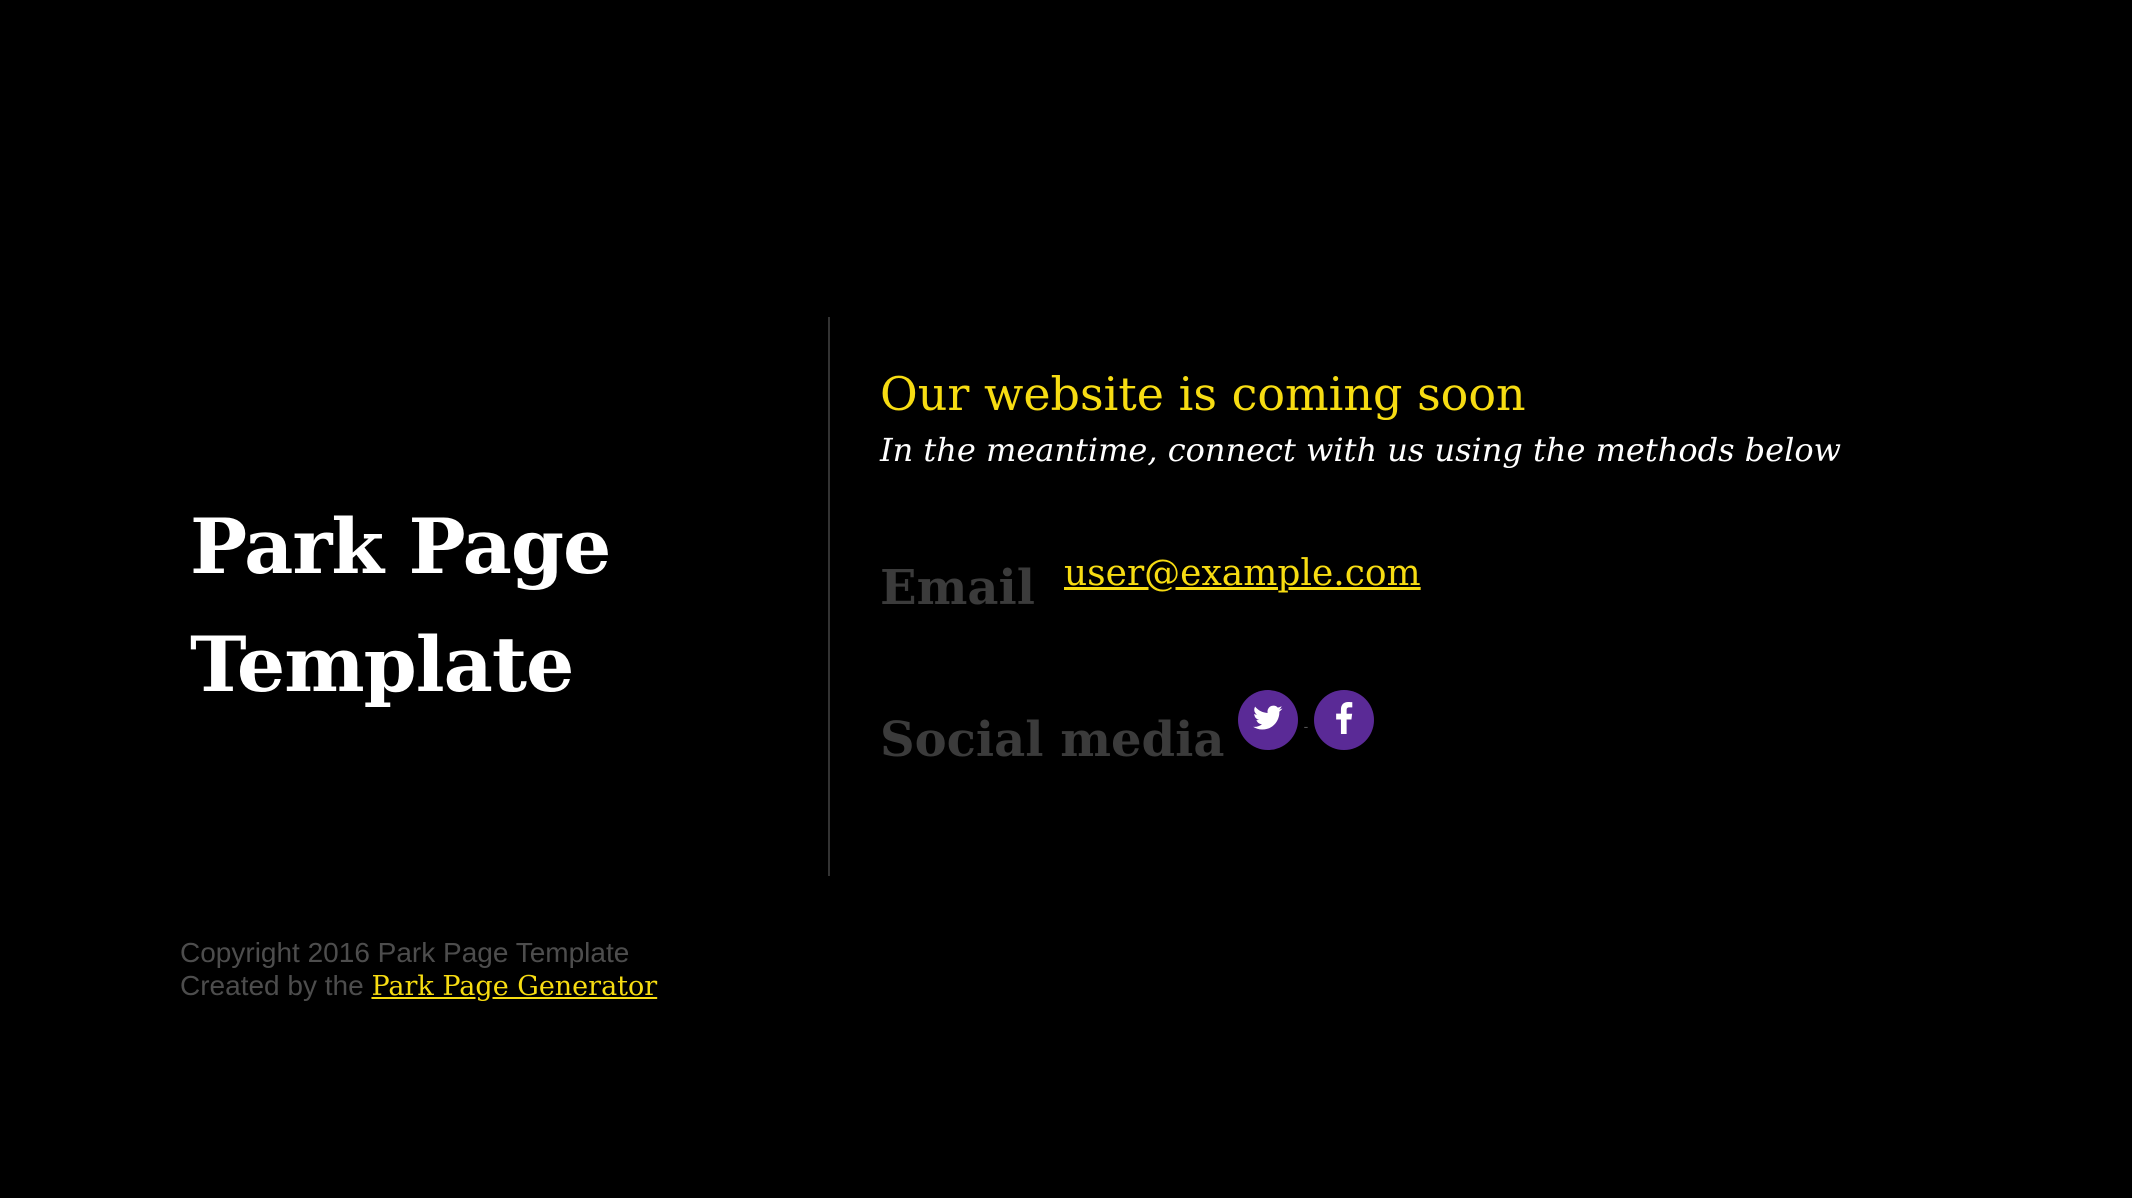 This screenshot has height=1198, width=2132. I want to click on site-title: Park Page Template, so click(470, 606).